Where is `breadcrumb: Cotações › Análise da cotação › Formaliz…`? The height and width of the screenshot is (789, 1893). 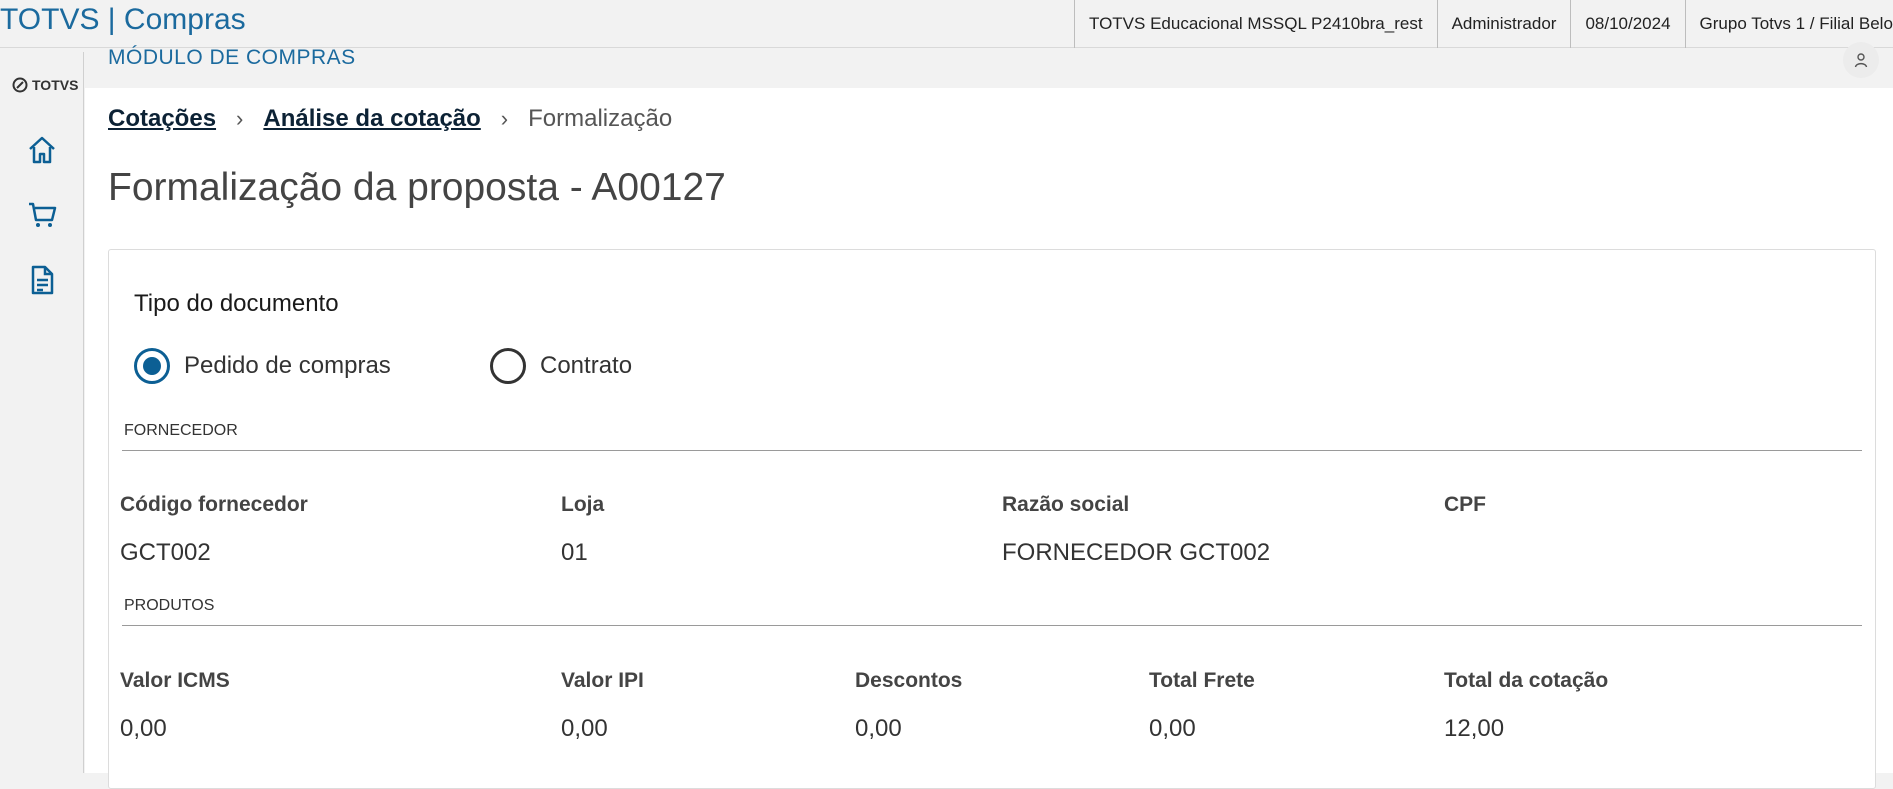
breadcrumb: Cotações › Análise da cotação › Formaliz… is located at coordinates (390, 119).